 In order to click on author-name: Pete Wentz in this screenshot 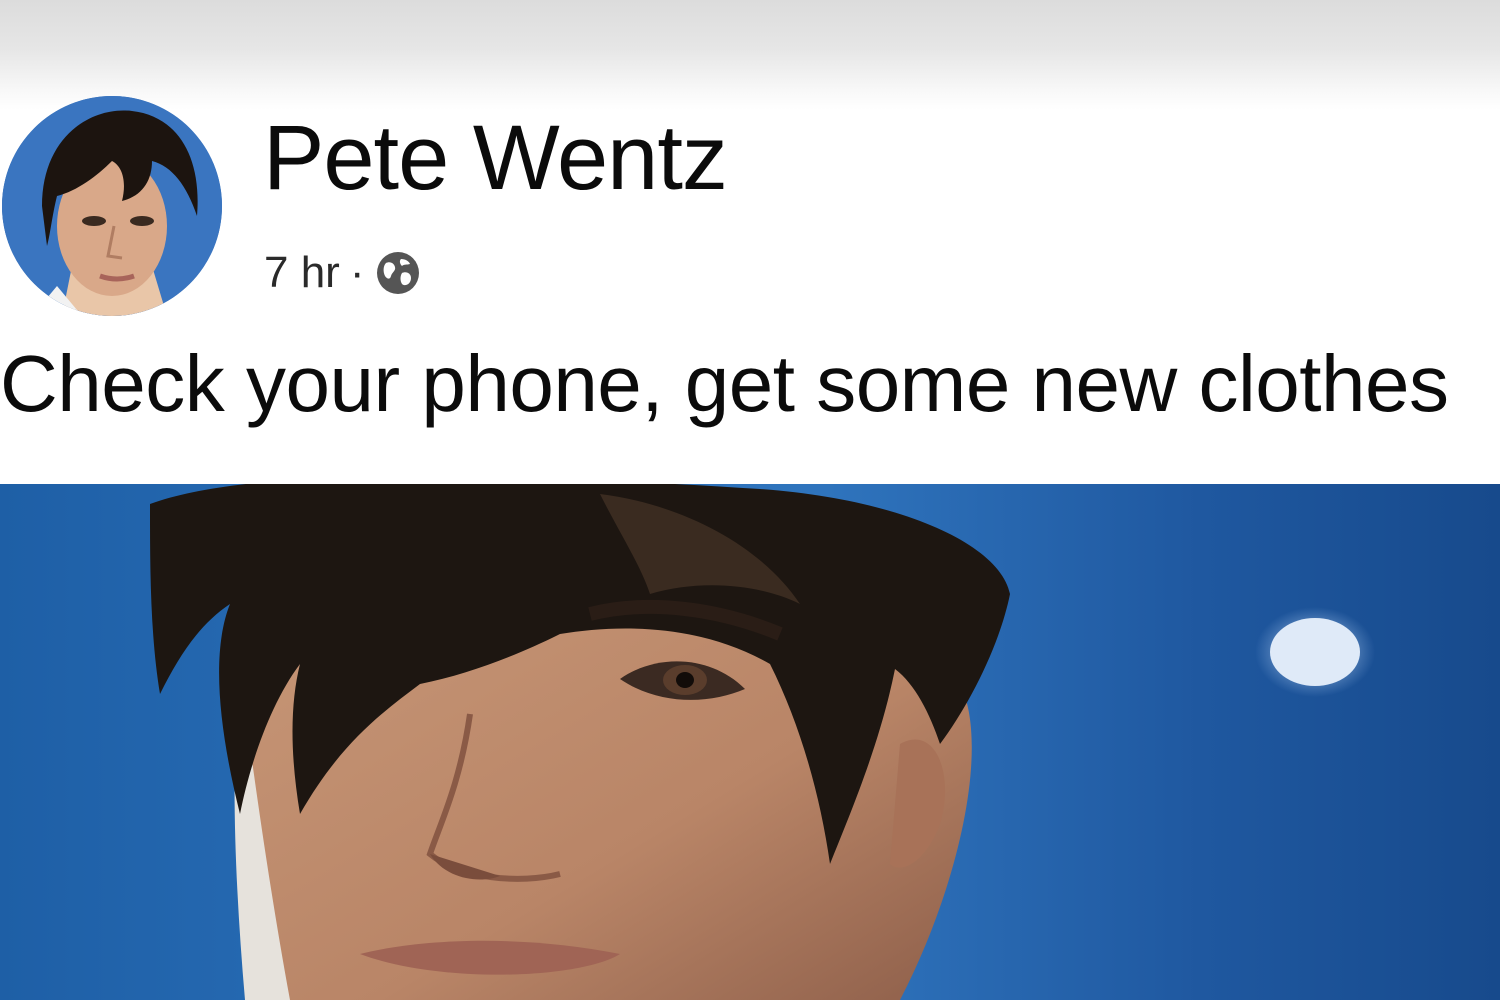, I will do `click(495, 158)`.